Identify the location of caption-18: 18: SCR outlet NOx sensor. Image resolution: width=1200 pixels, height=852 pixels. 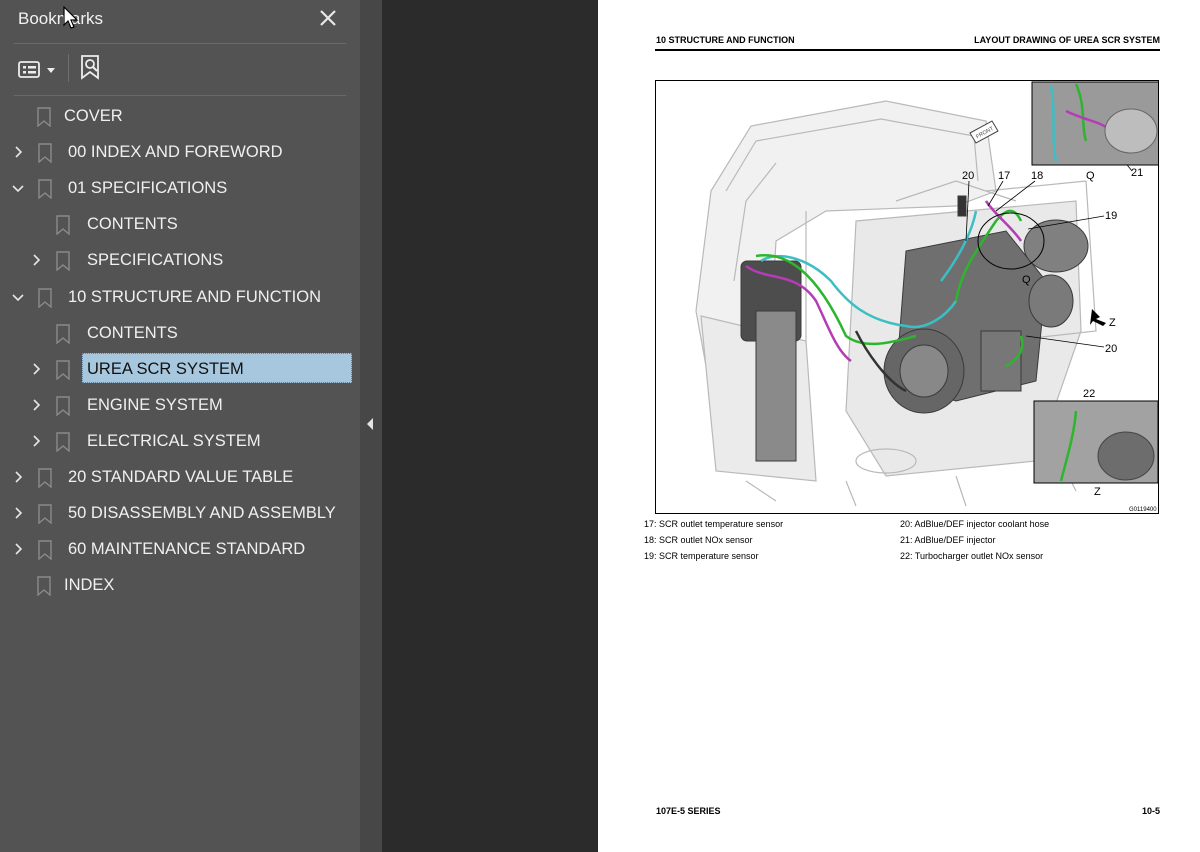
(698, 540).